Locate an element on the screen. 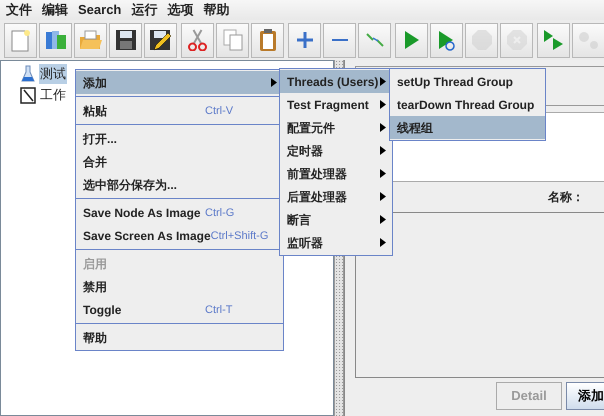  menu-item-label: 监听器 is located at coordinates (305, 243).